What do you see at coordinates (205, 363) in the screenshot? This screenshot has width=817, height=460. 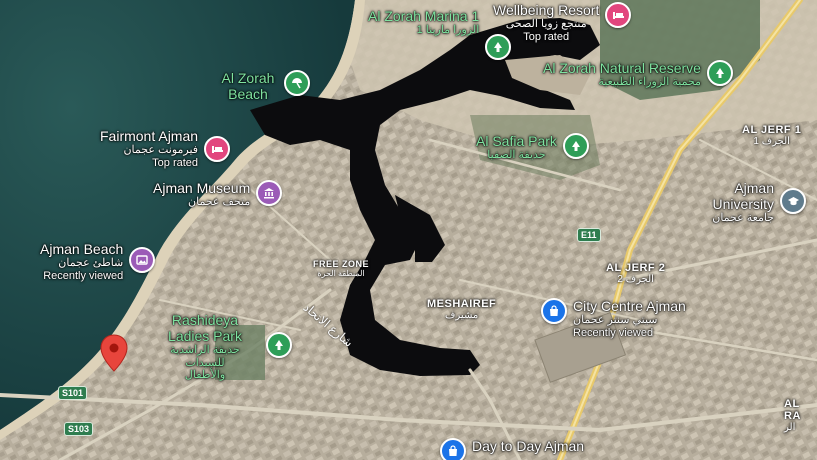 I see `poi-arabic-name: حديقة الراشدية للسيدات والأطفال` at bounding box center [205, 363].